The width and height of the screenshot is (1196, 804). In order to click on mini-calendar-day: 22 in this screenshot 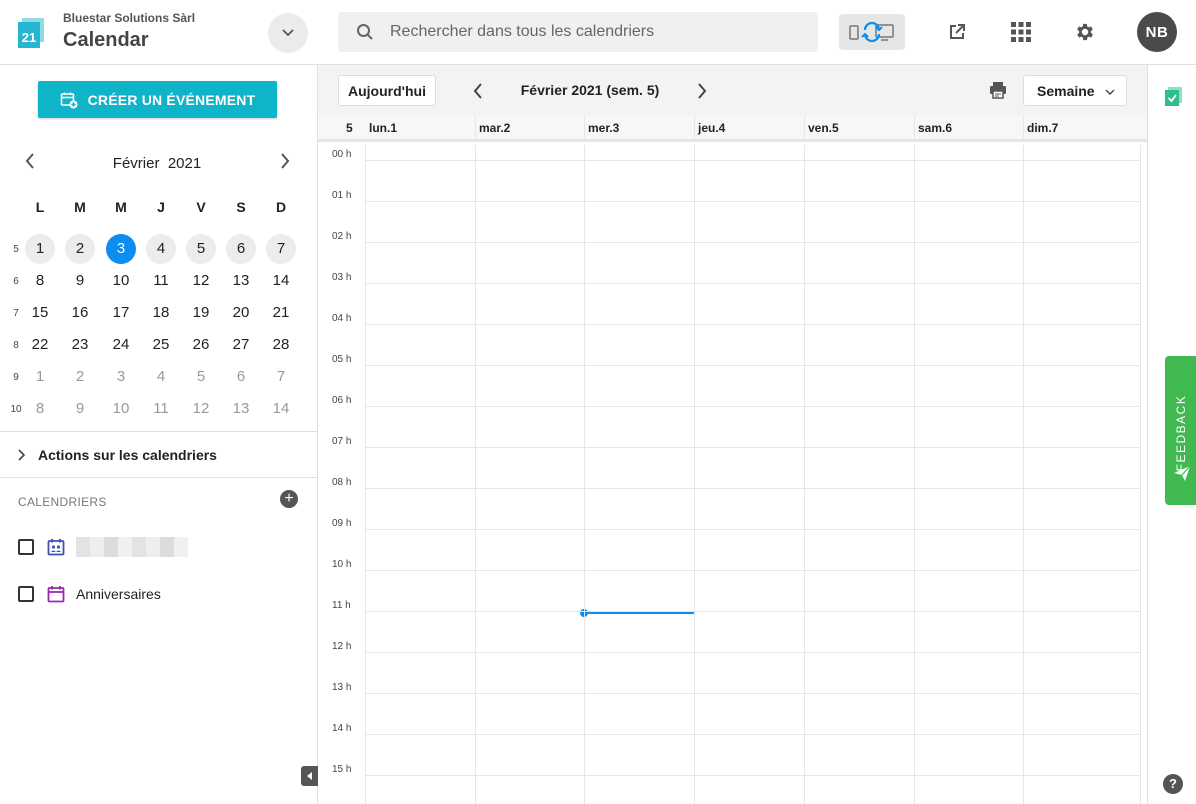, I will do `click(40, 345)`.